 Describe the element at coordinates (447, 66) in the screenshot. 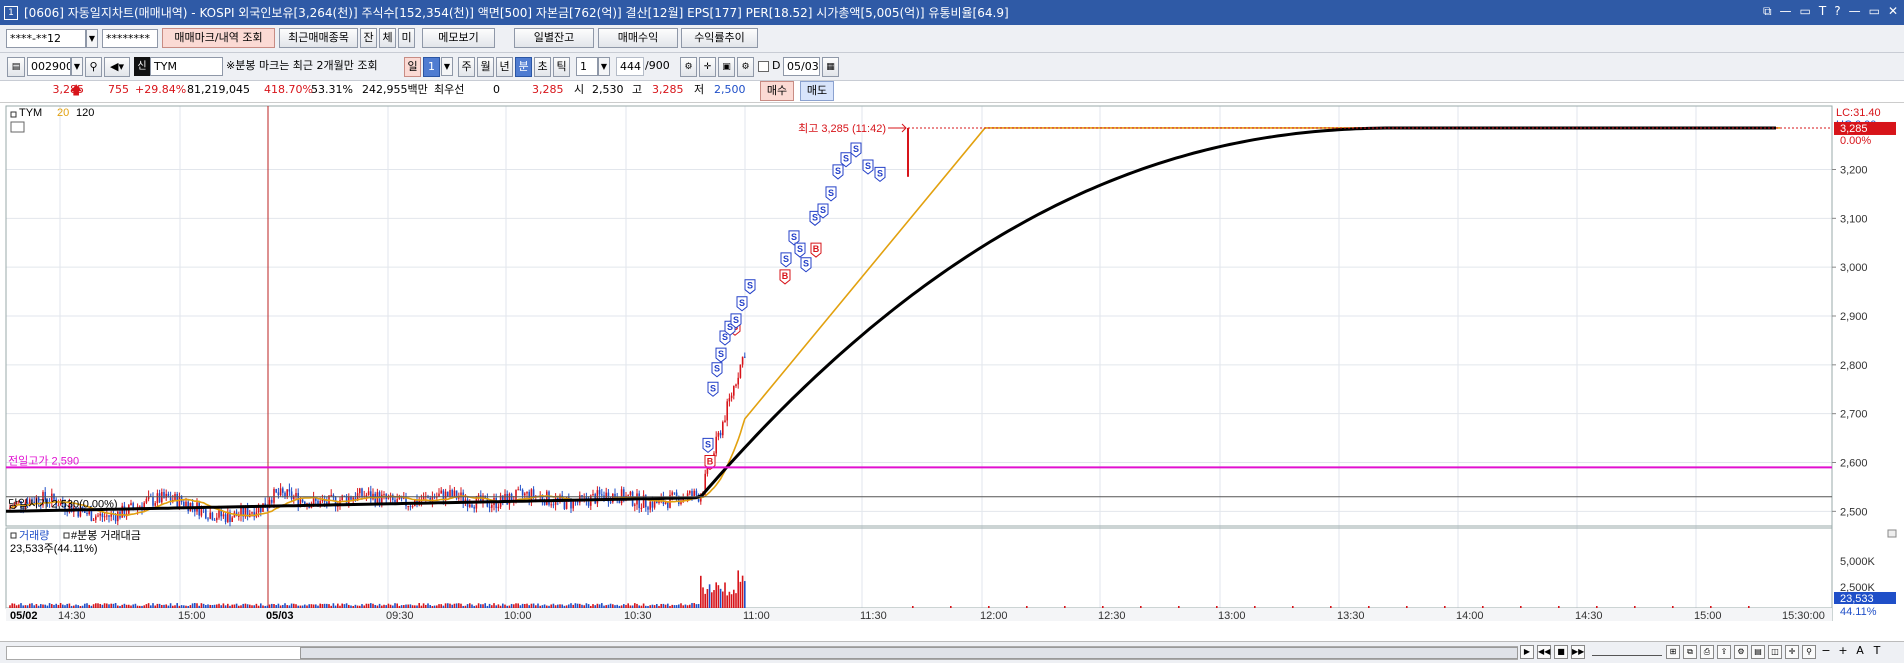

I see `period-count-dropdown-icon: ▼` at that location.